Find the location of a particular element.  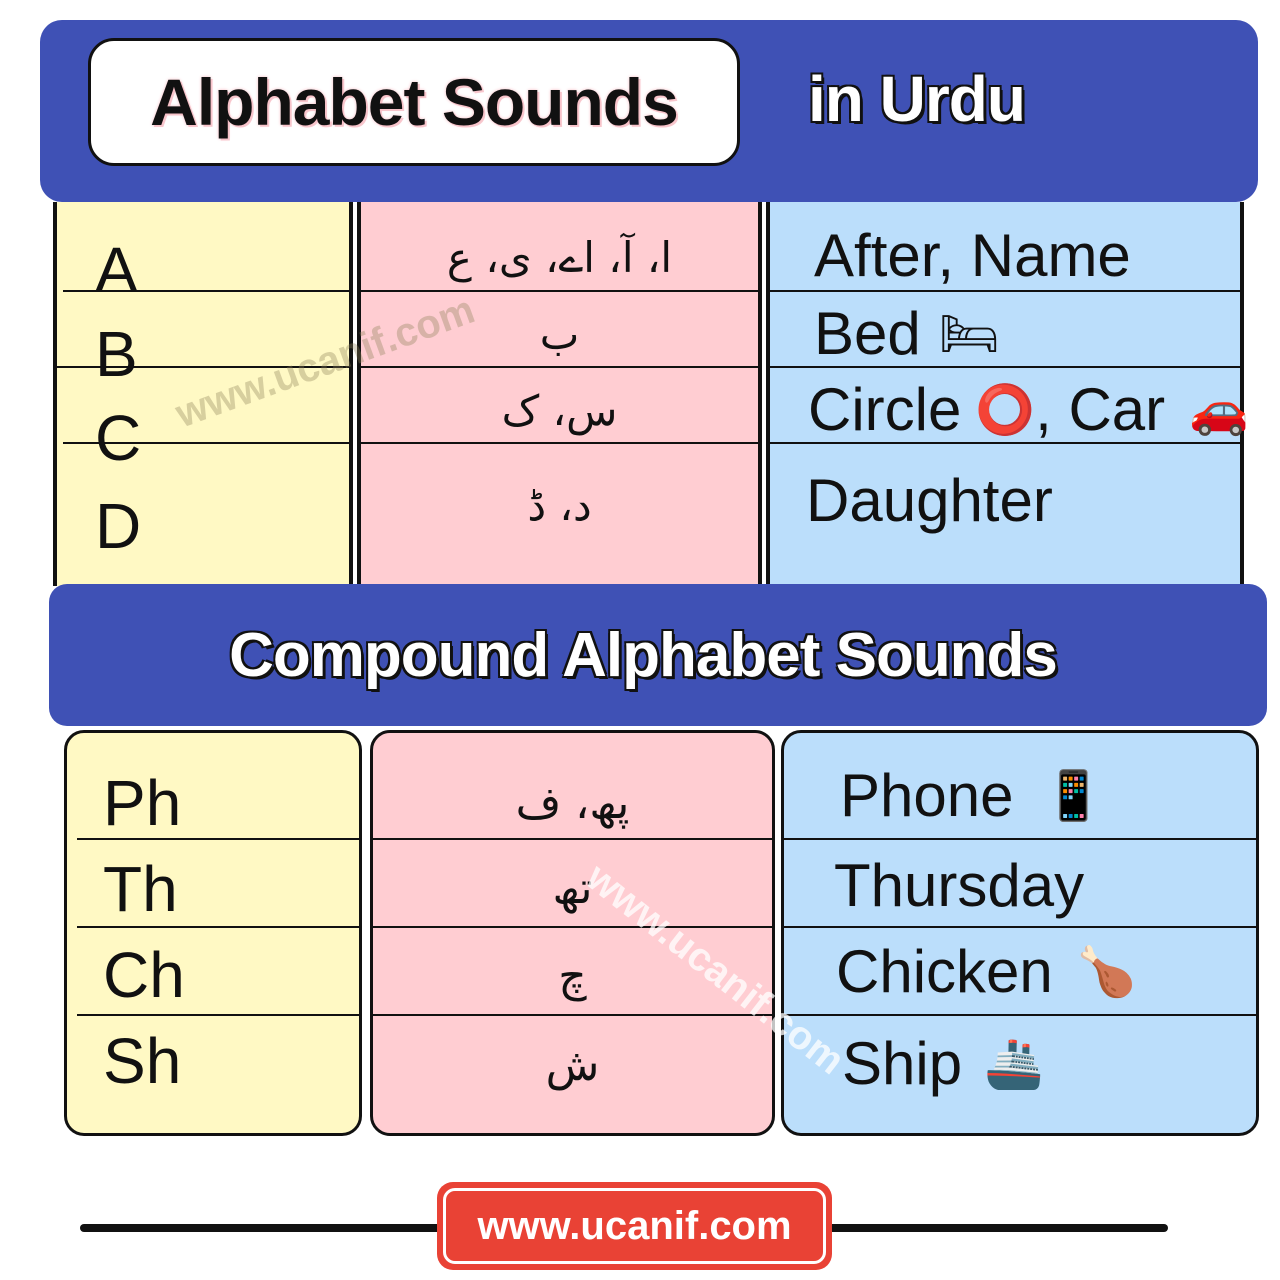

word-cell: Bed 🛏 is located at coordinates (1005, 333).